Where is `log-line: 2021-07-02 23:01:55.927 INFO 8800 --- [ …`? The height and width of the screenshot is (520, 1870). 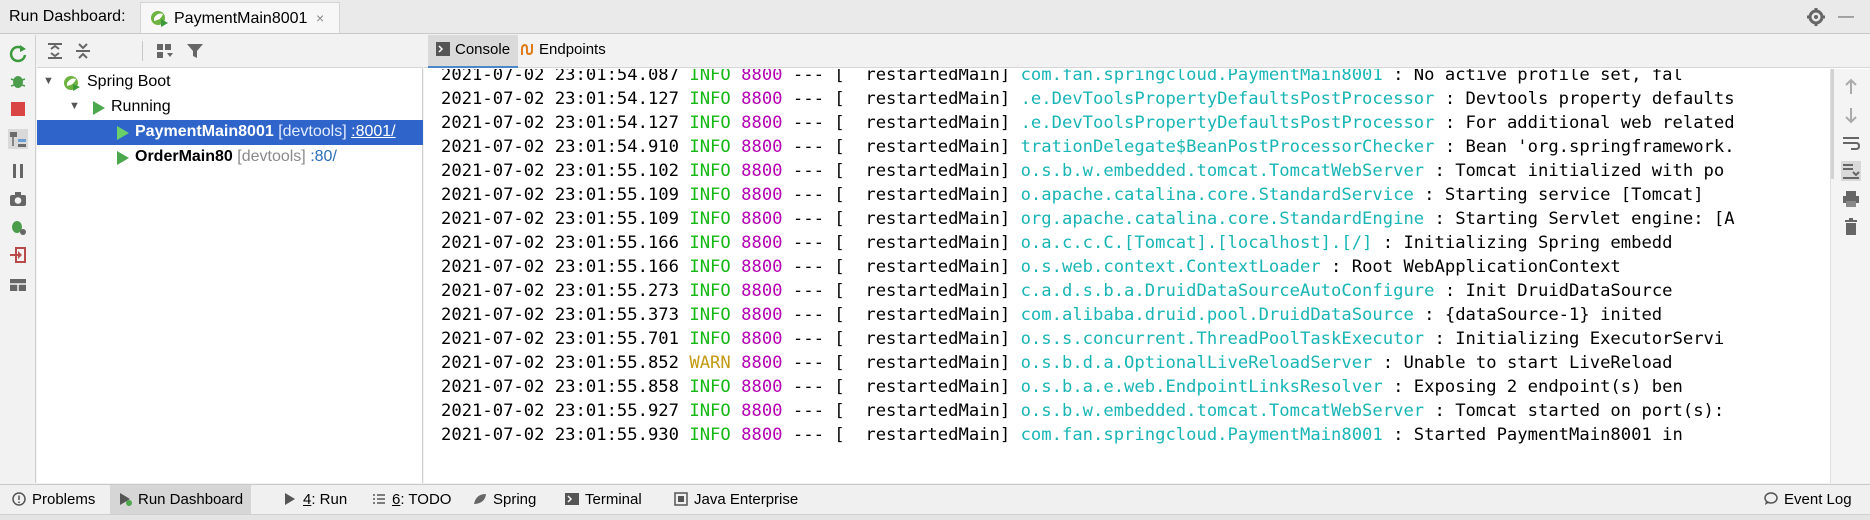
log-line: 2021-07-02 23:01:55.927 INFO 8800 --- [ … is located at coordinates (1082, 411).